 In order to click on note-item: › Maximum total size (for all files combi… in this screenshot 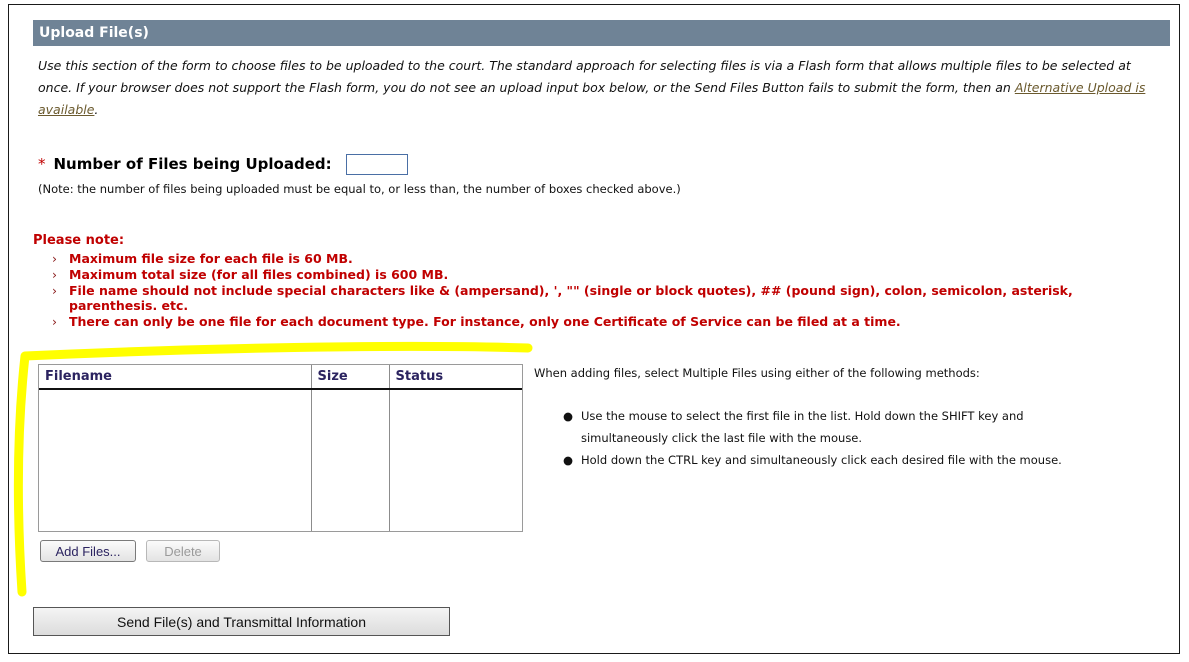, I will do `click(602, 275)`.